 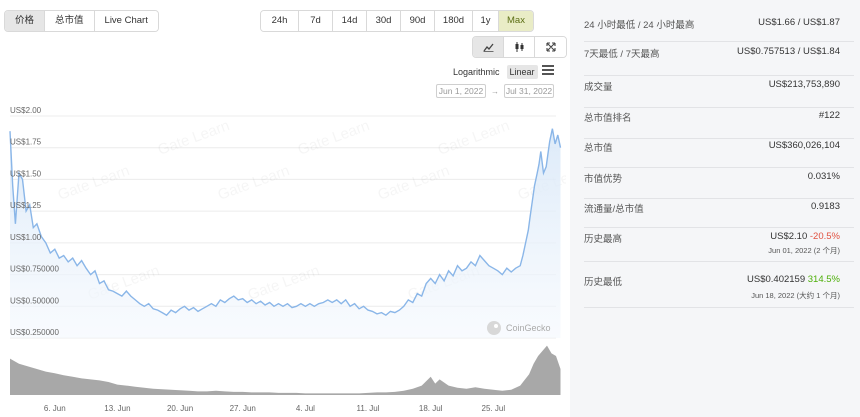 What do you see at coordinates (823, 279) in the screenshot?
I see `atl-change: 314.5%` at bounding box center [823, 279].